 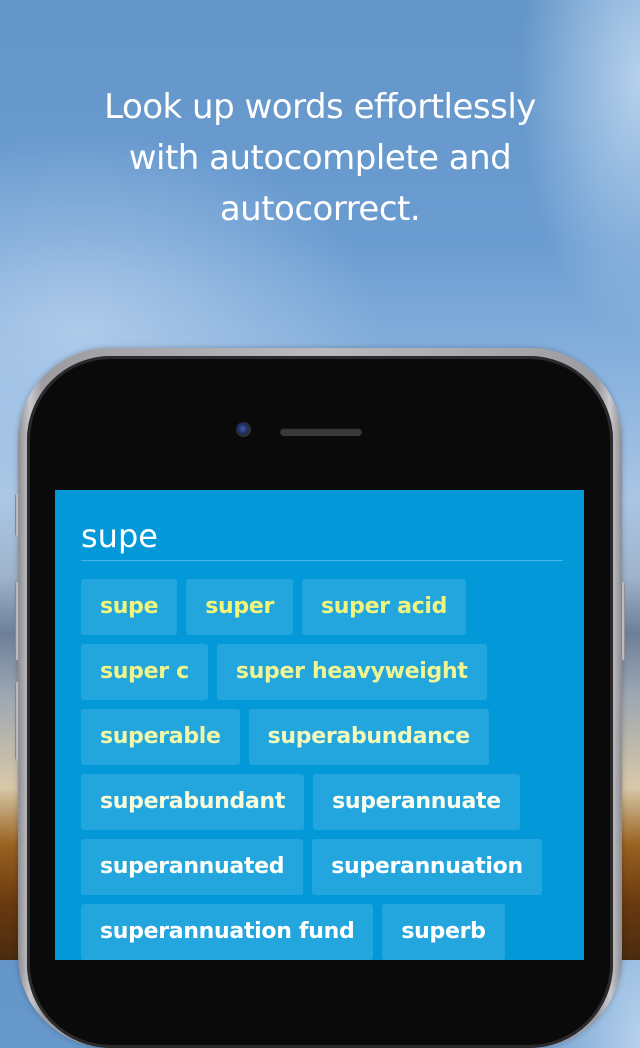 What do you see at coordinates (427, 867) in the screenshot?
I see `suggestion-chip: superannuation` at bounding box center [427, 867].